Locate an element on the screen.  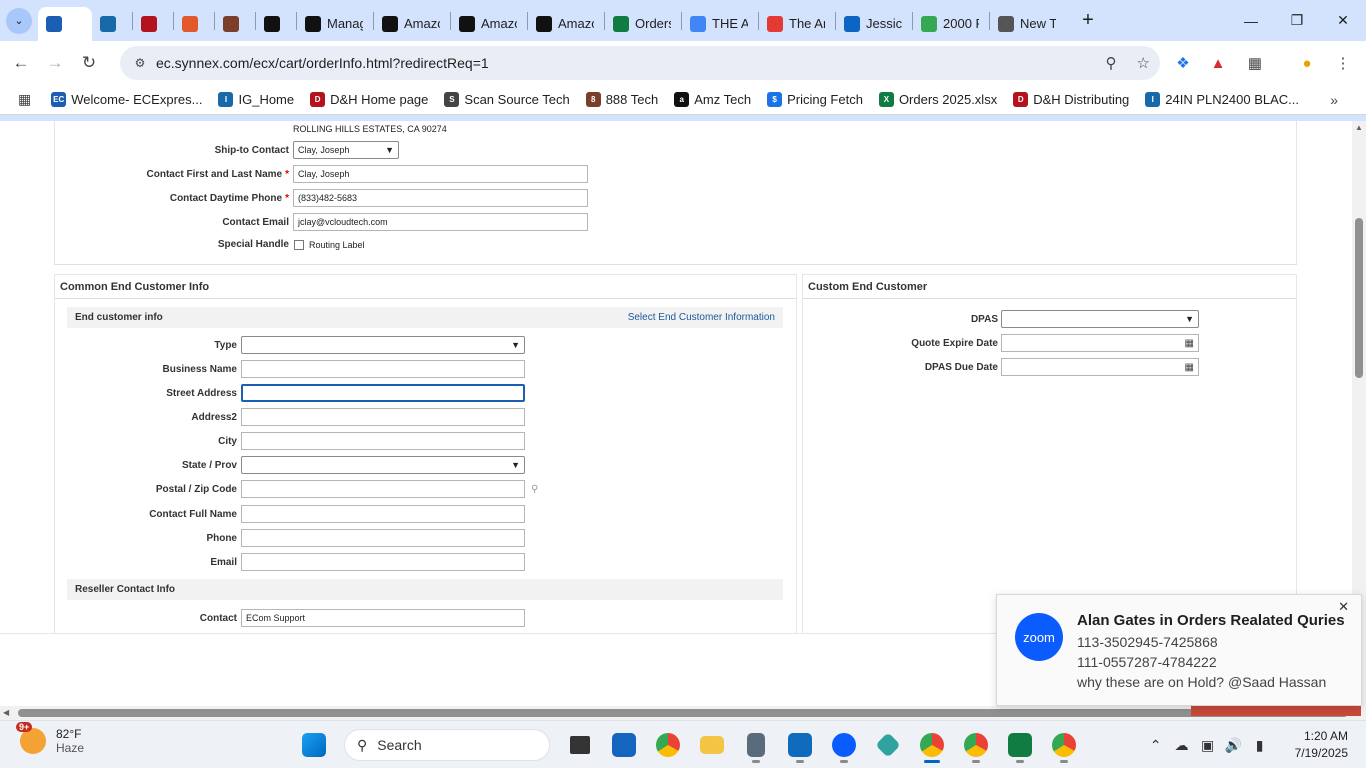
address2-input is located at coordinates (383, 417).